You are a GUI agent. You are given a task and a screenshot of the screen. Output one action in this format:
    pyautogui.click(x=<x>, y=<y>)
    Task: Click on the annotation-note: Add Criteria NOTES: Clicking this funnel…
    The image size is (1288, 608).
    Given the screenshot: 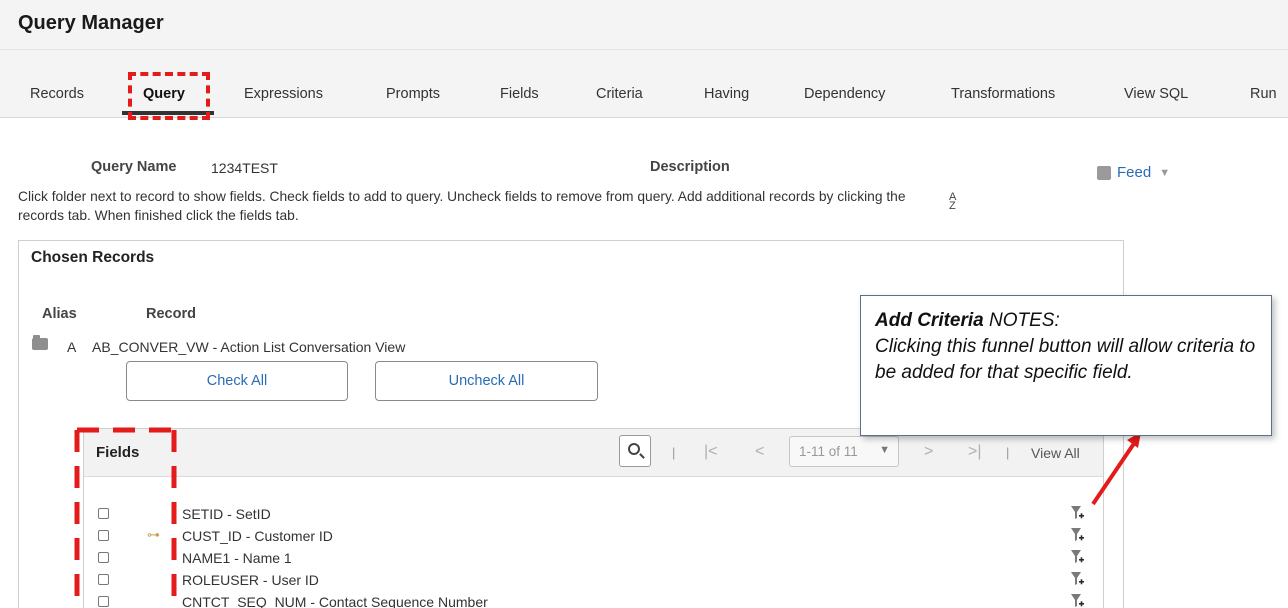 What is the action you would take?
    pyautogui.click(x=1066, y=365)
    